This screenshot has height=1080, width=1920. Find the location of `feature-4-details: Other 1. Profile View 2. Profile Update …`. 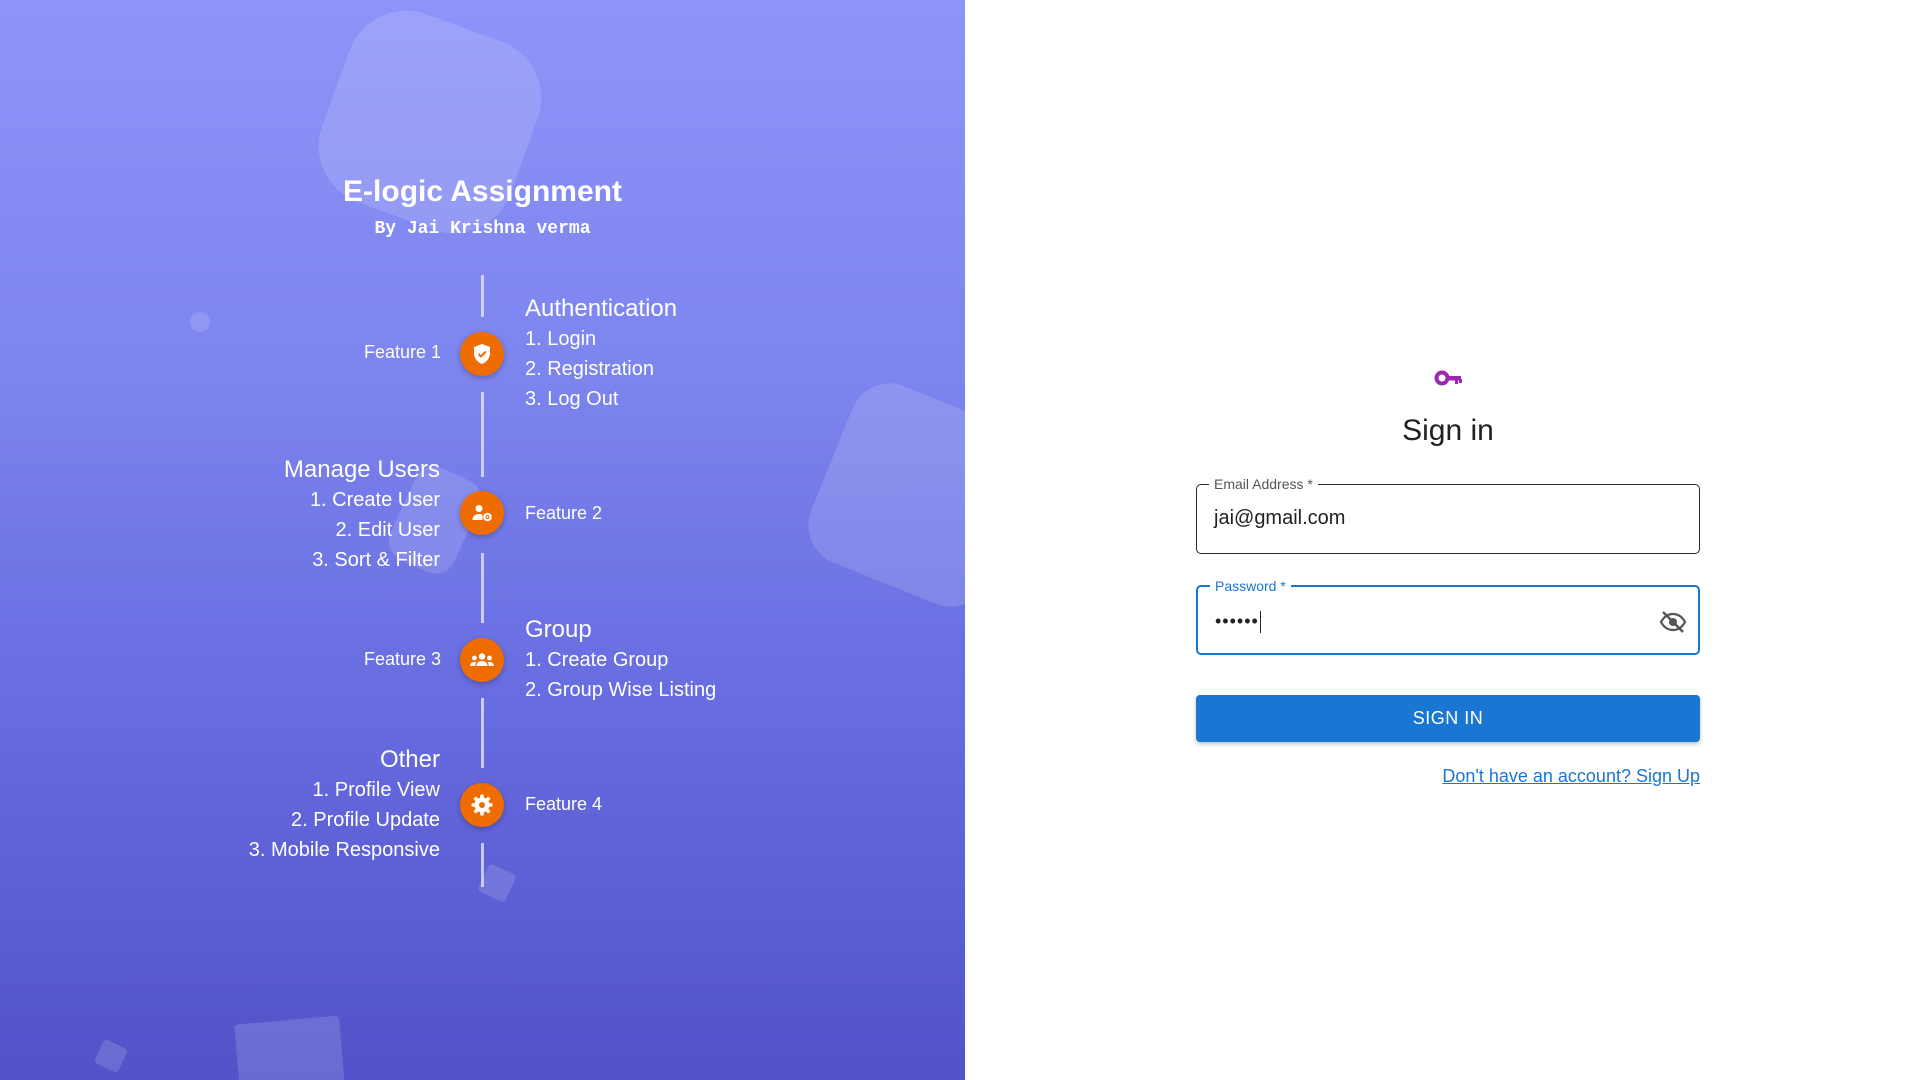

feature-4-details: Other 1. Profile View 2. Profile Update … is located at coordinates (344, 805).